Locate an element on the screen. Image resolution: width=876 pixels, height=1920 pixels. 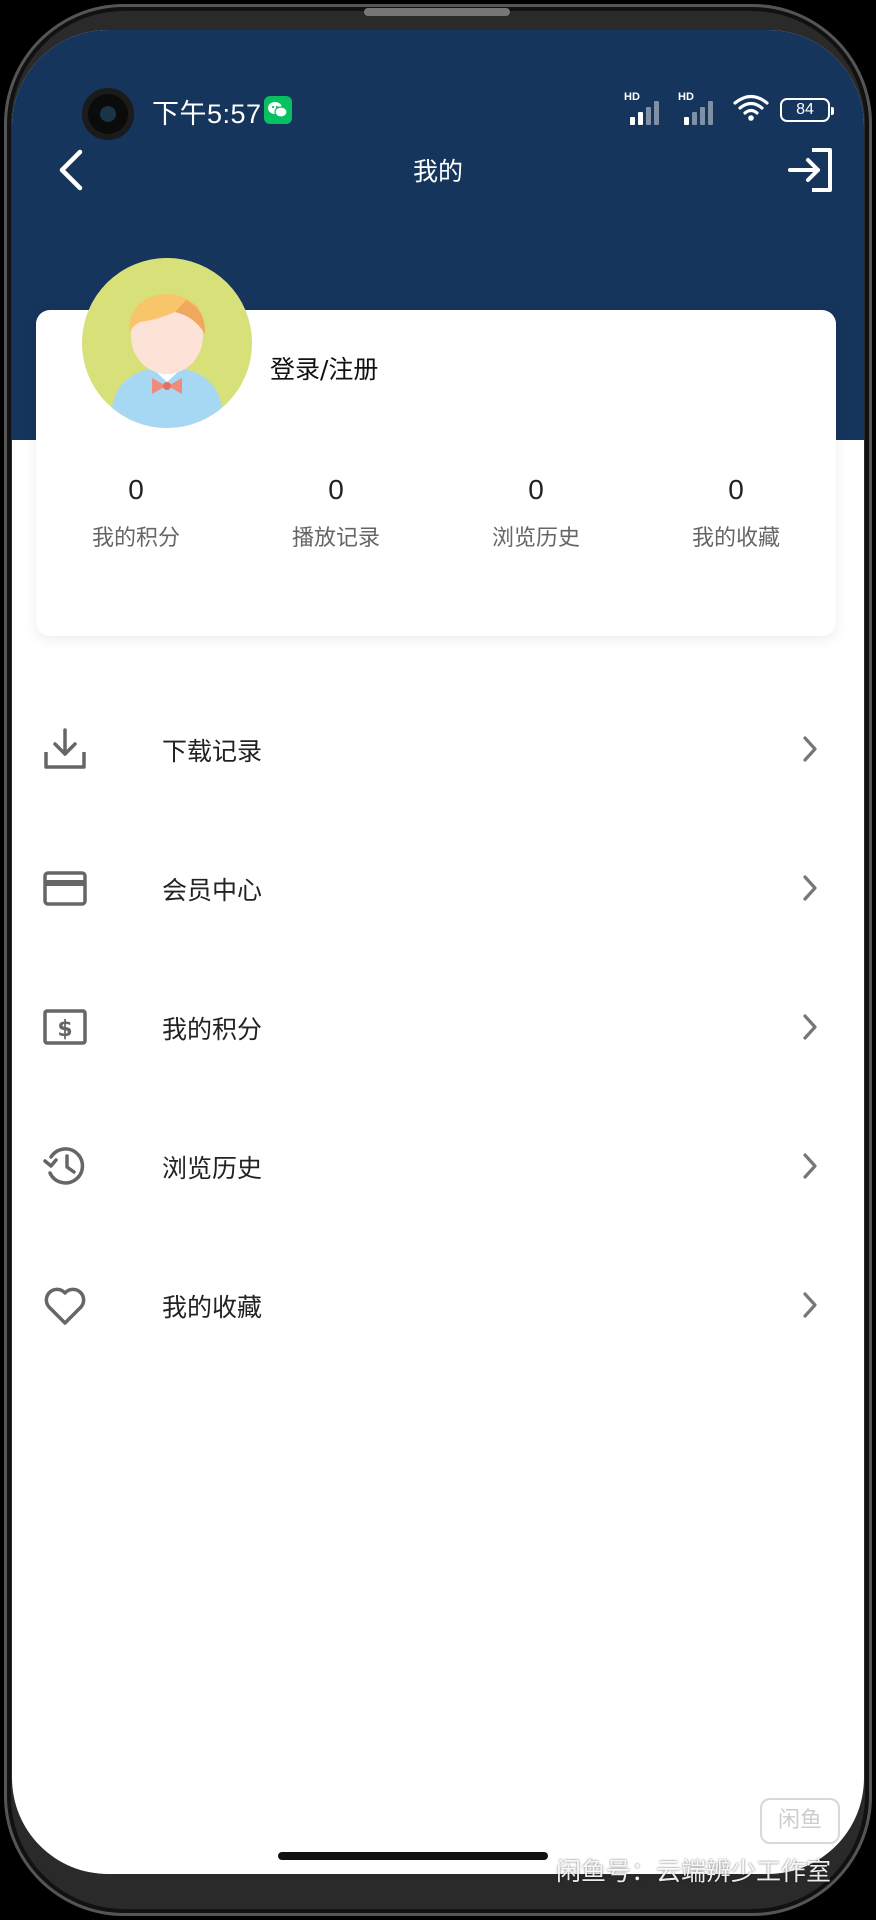
avatar is located at coordinates (167, 343).